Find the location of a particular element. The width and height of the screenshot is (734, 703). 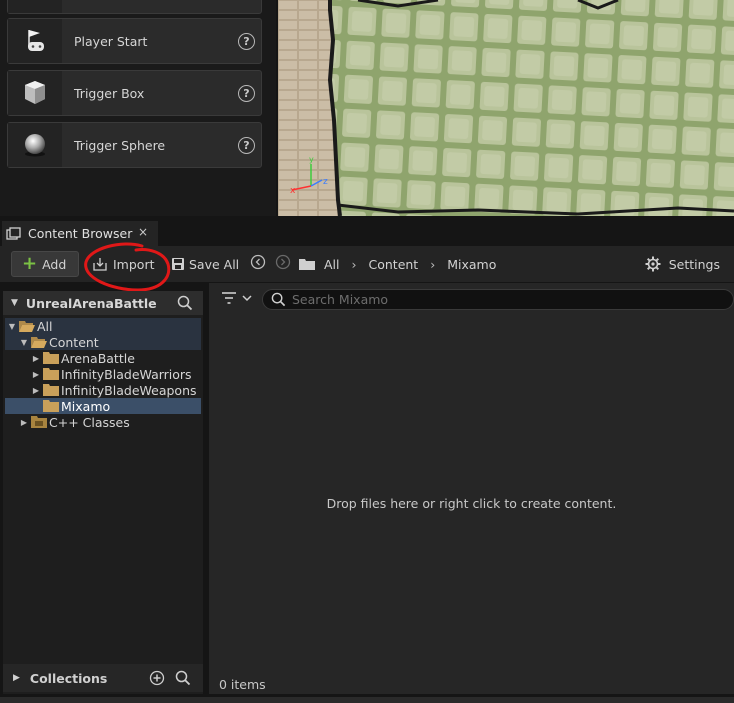

close-icon: × is located at coordinates (143, 232).